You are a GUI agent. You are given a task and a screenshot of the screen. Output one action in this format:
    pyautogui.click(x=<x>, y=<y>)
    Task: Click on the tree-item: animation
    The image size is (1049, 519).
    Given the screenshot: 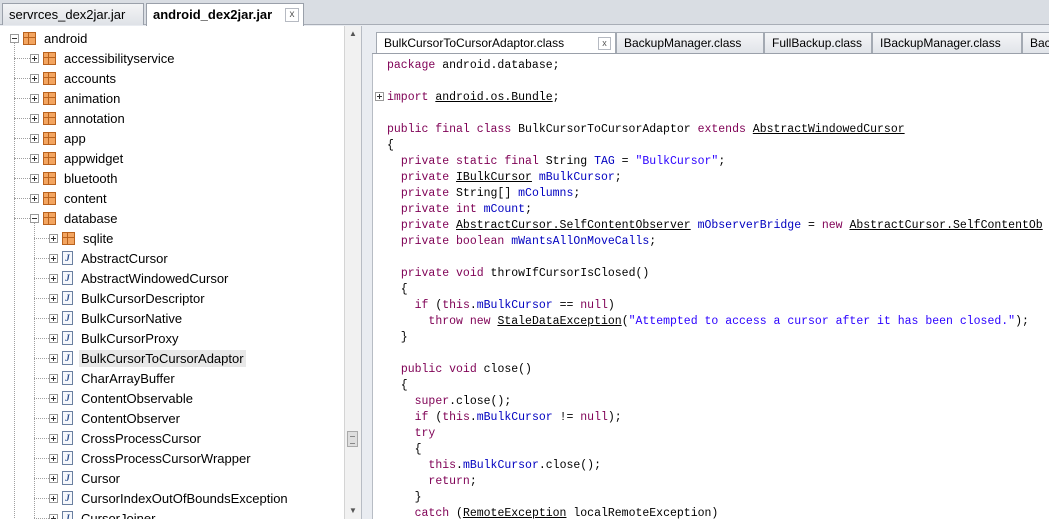 What is the action you would take?
    pyautogui.click(x=76, y=98)
    